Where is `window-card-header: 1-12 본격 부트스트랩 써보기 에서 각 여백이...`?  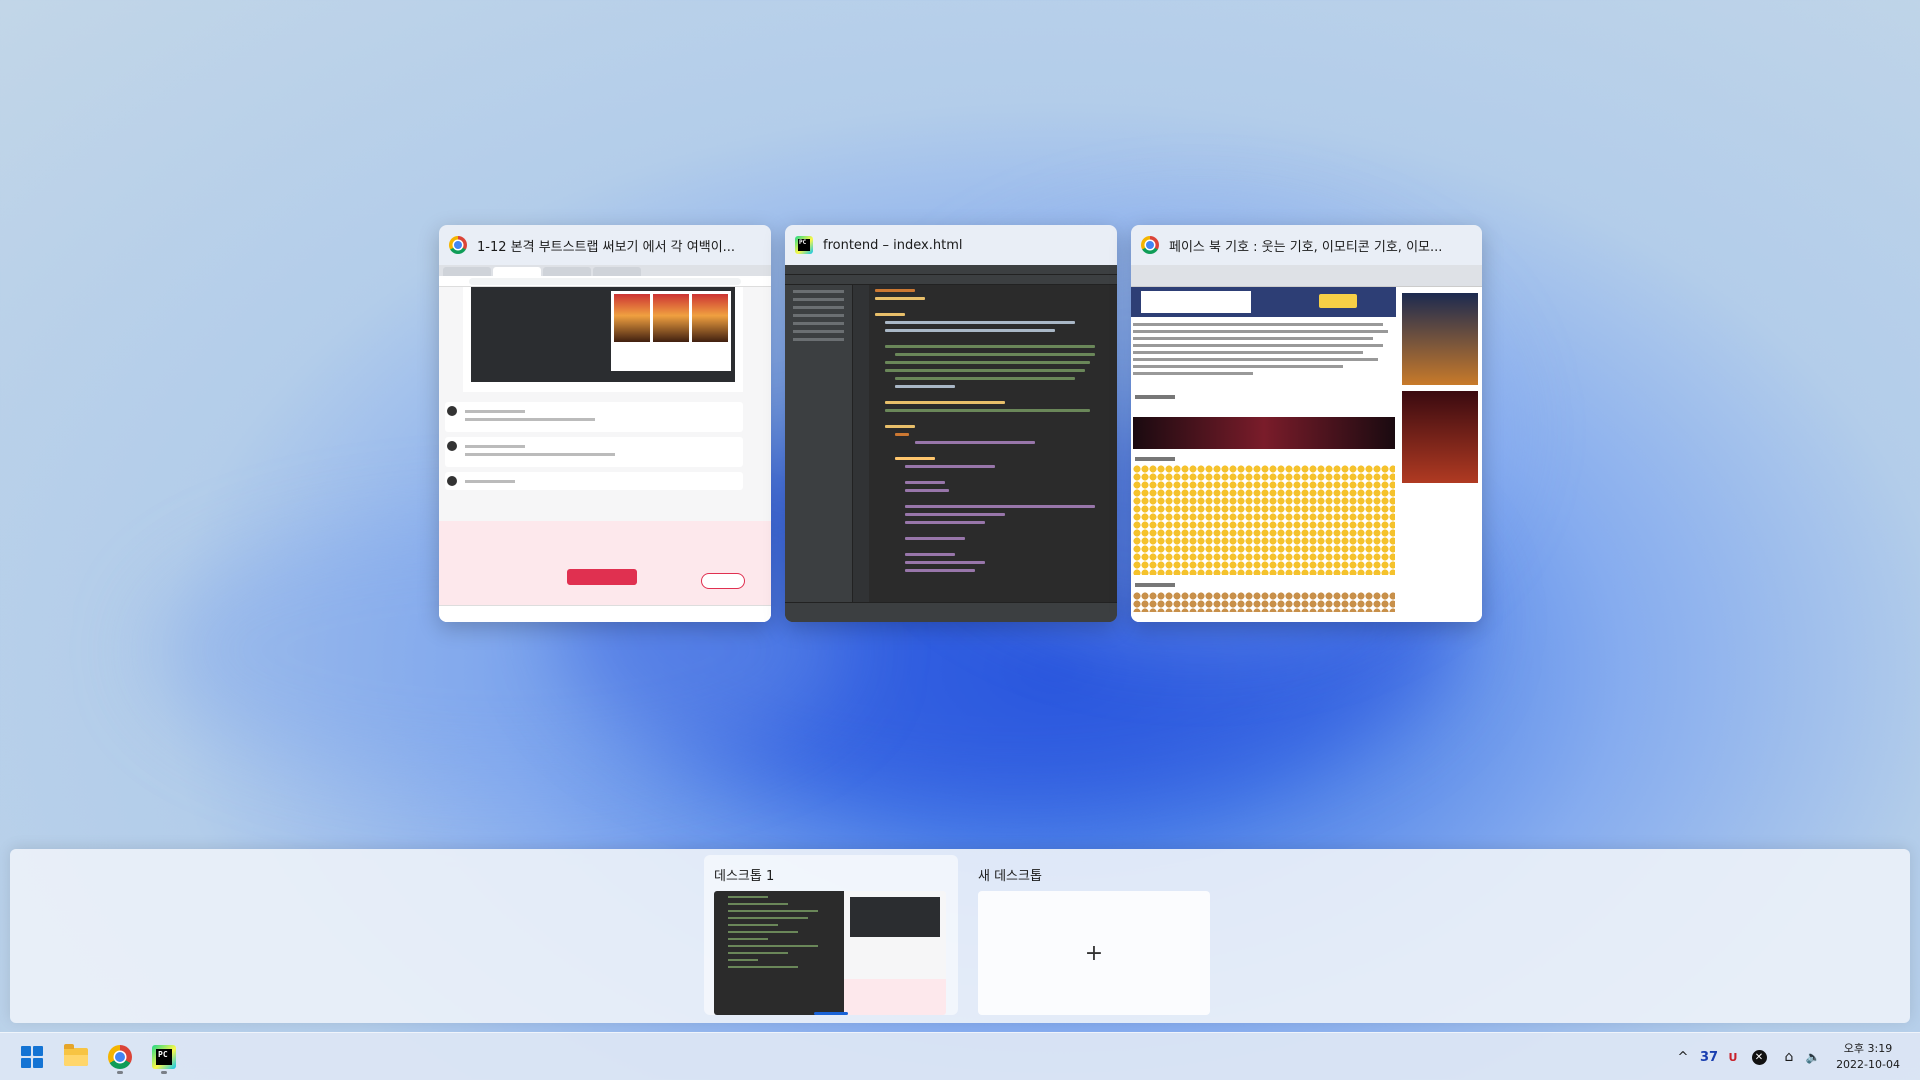
window-card-header: 1-12 본격 부트스트랩 써보기 에서 각 여백이... is located at coordinates (605, 245).